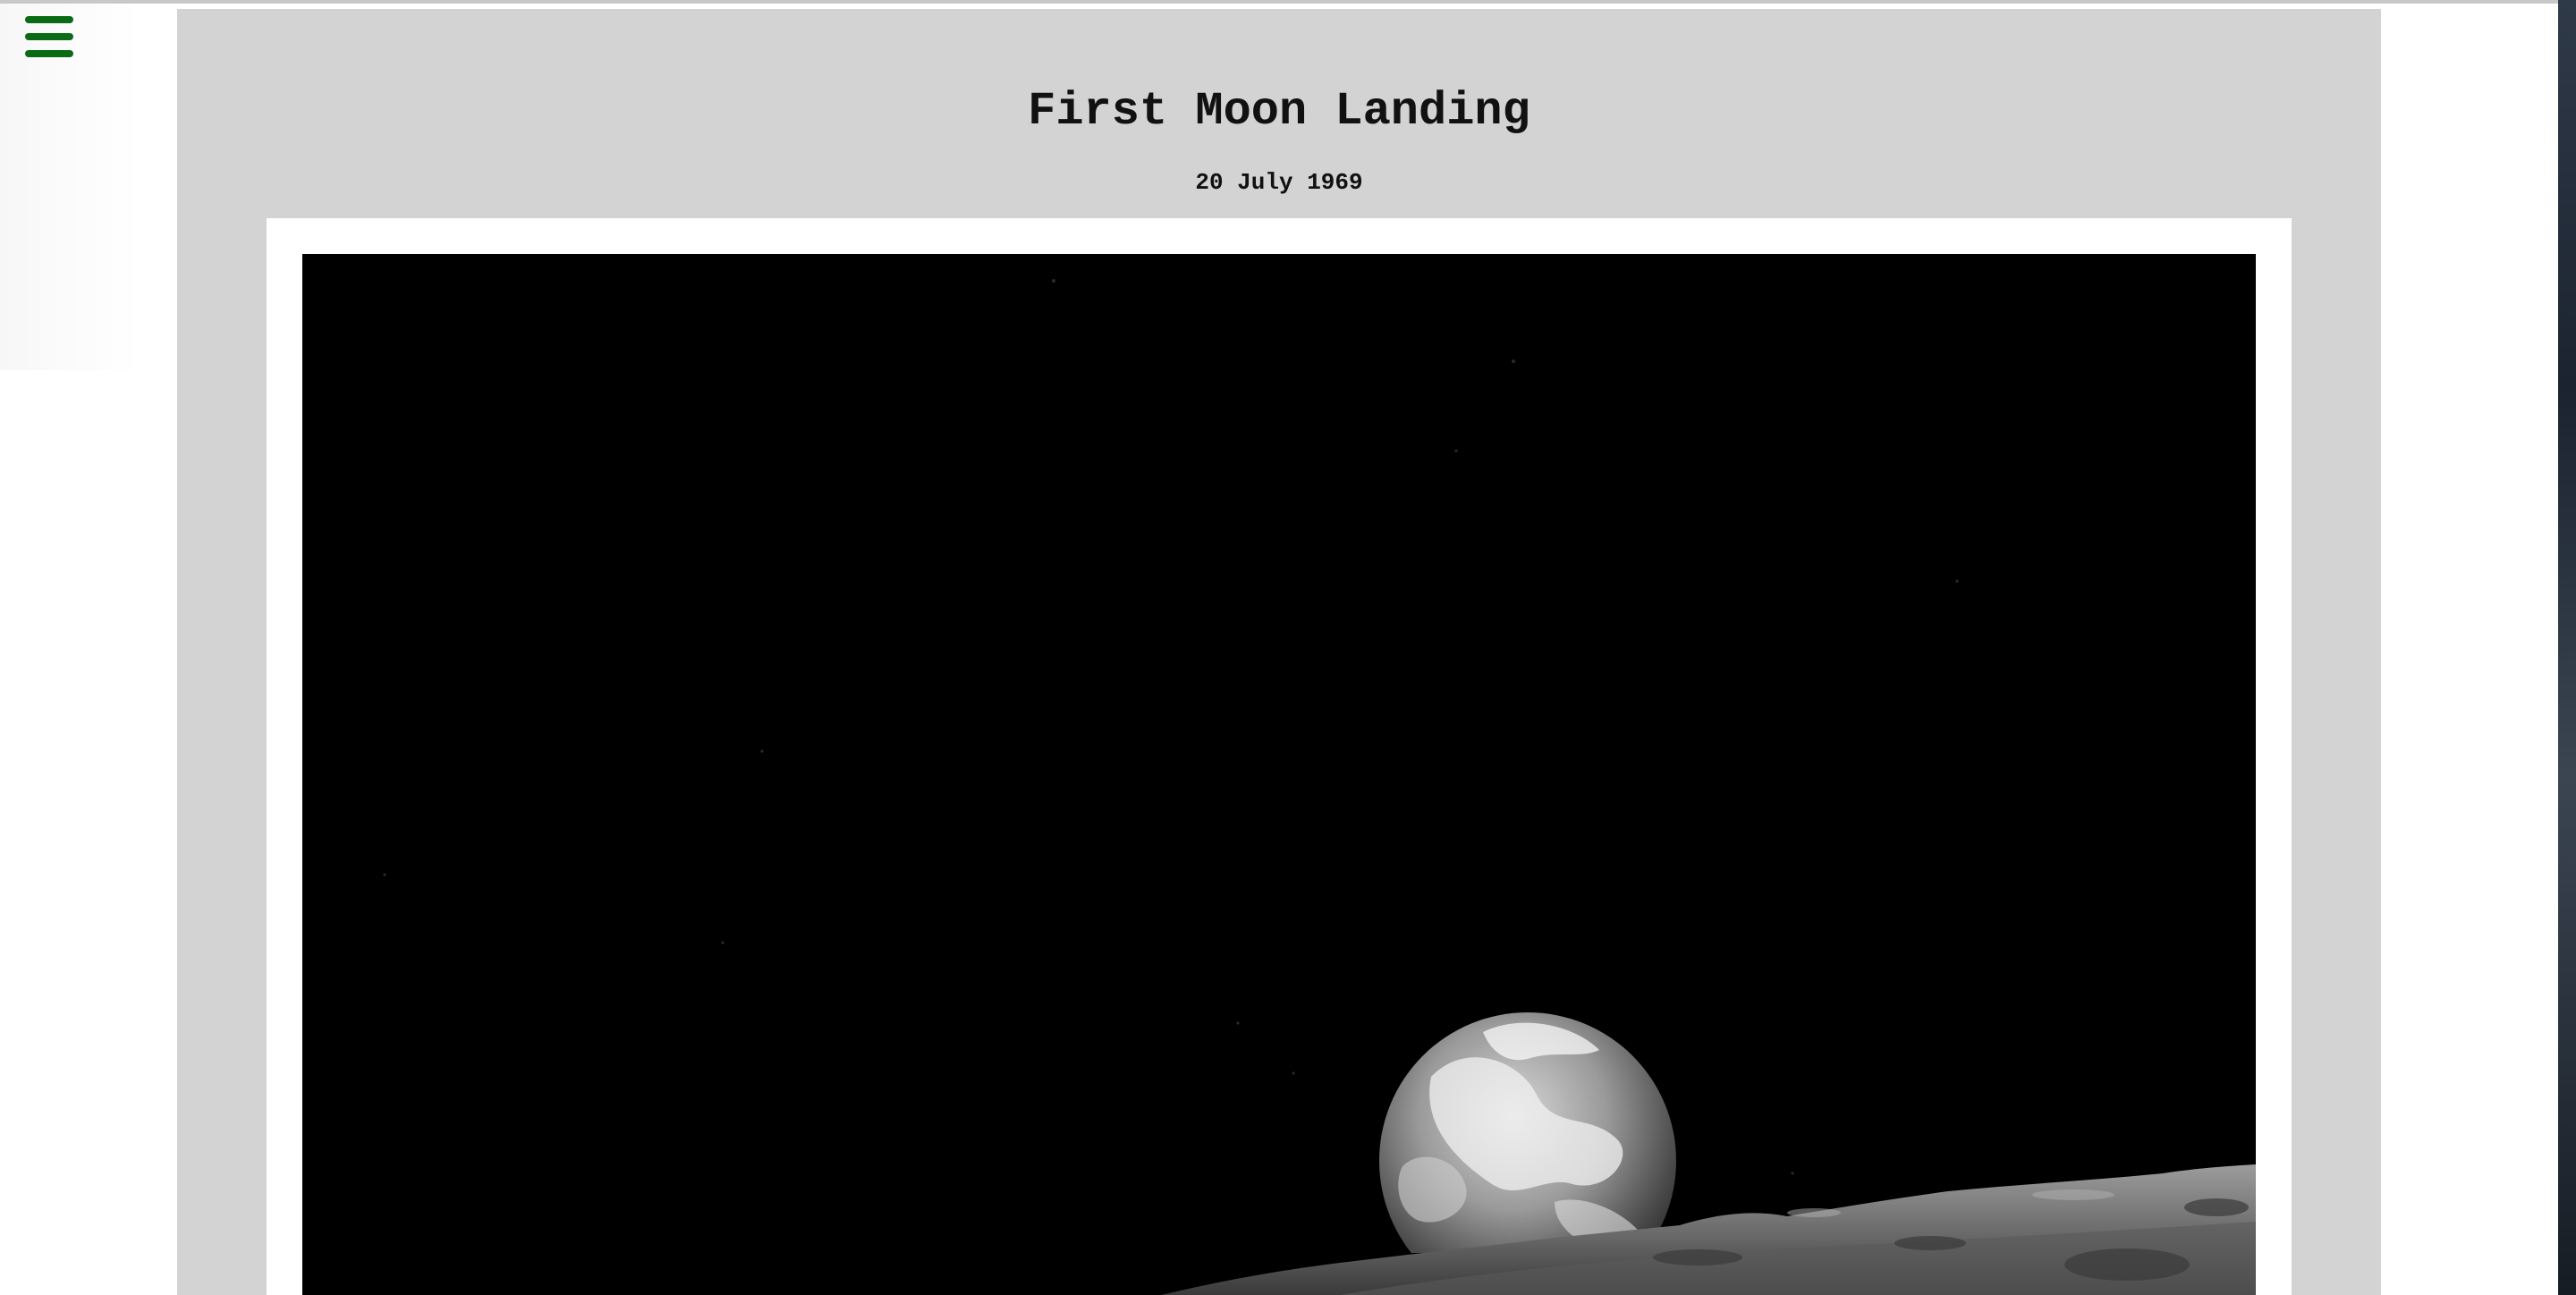 The width and height of the screenshot is (2576, 1295). What do you see at coordinates (1288, 2) in the screenshot?
I see `top-border` at bounding box center [1288, 2].